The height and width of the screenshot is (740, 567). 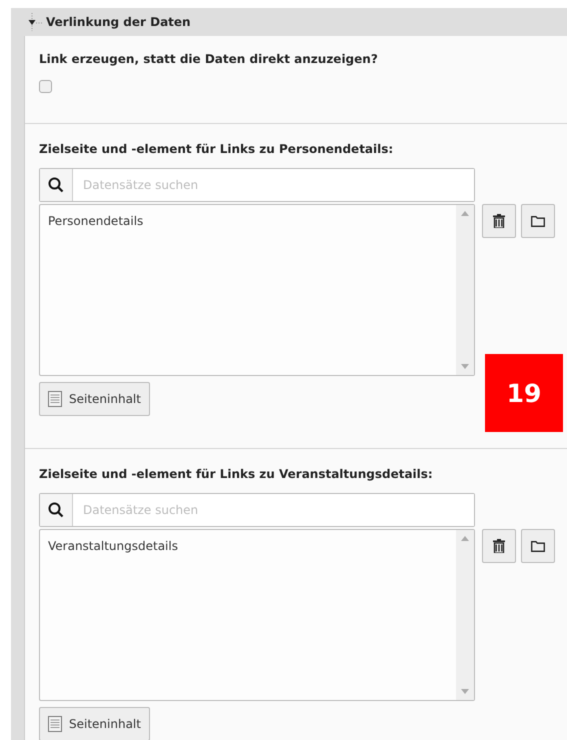 What do you see at coordinates (248, 546) in the screenshot?
I see `list-item: Veranstaltungsdetails` at bounding box center [248, 546].